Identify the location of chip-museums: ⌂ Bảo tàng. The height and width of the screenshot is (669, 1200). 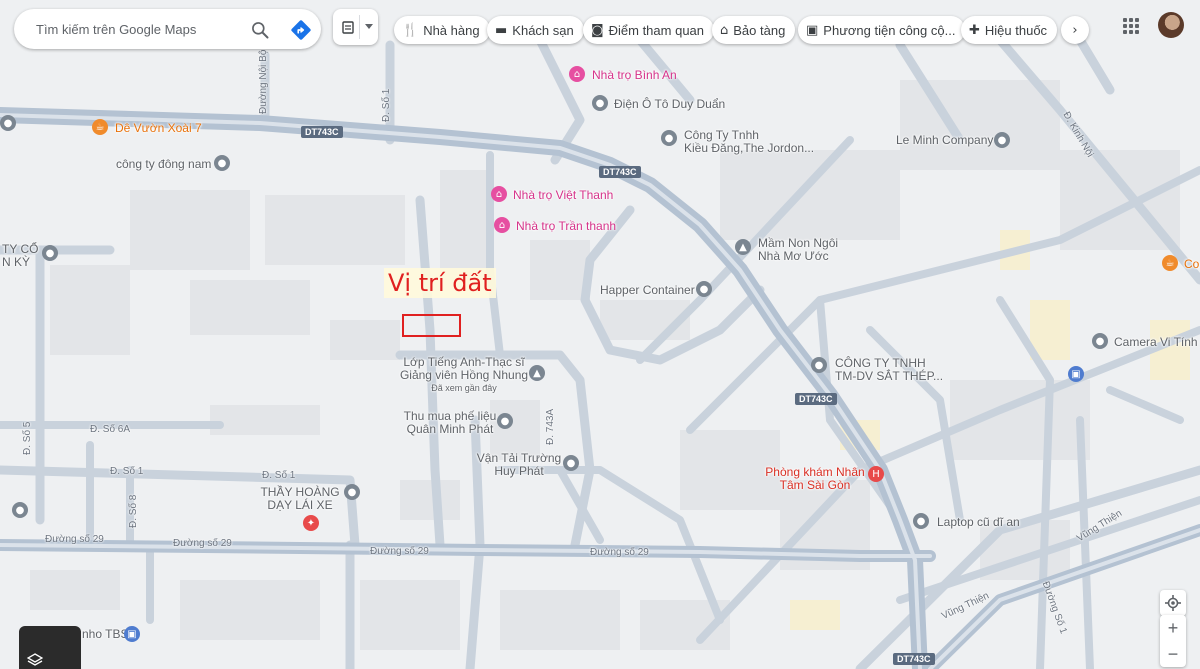
(754, 30).